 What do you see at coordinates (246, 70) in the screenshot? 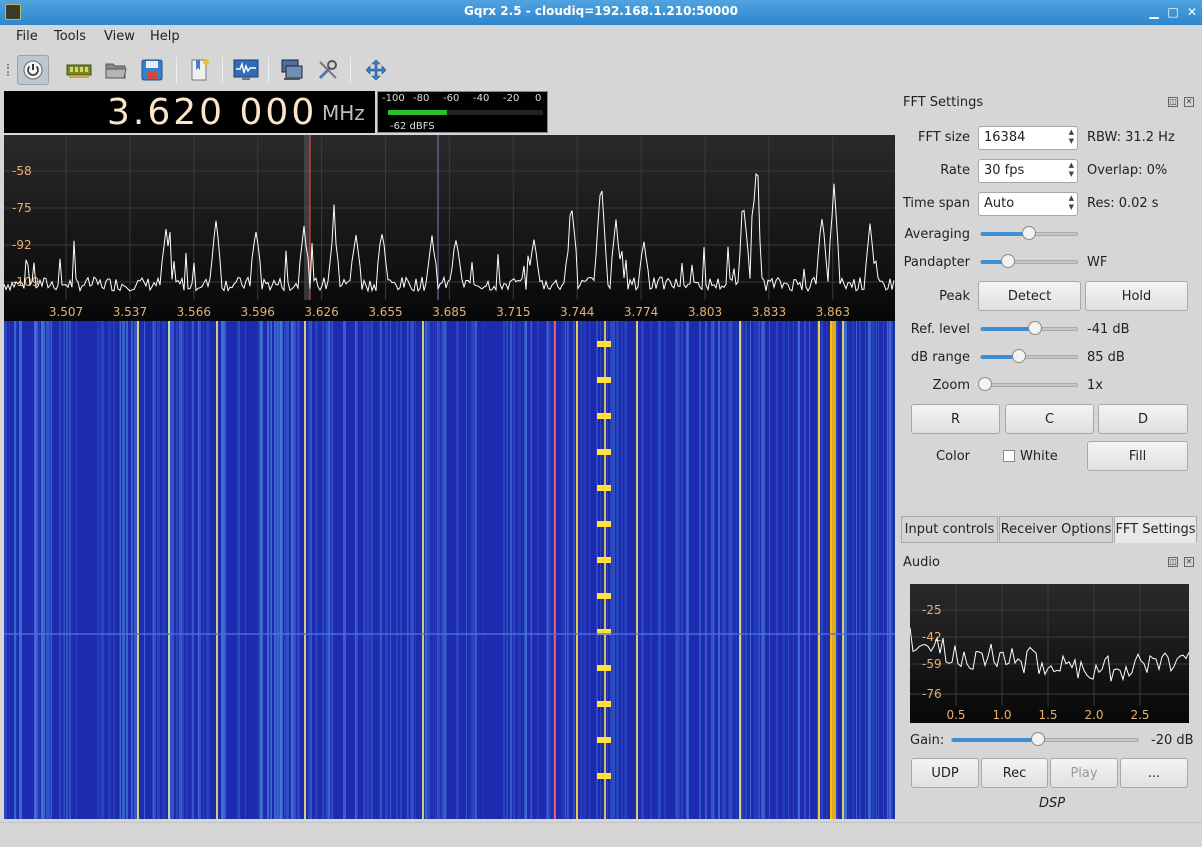
I see `waveform-icon` at bounding box center [246, 70].